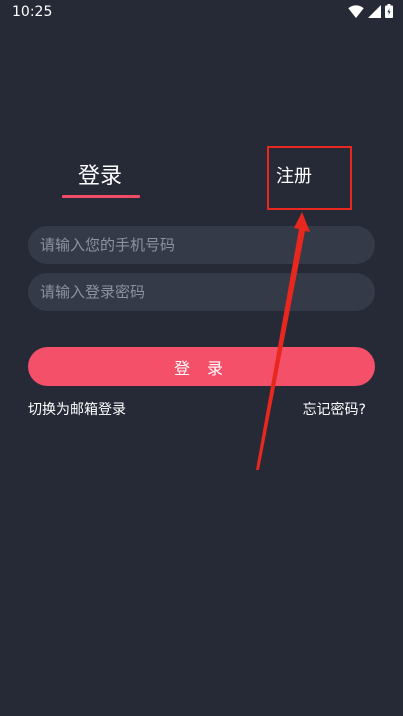 Image resolution: width=403 pixels, height=716 pixels. I want to click on password-input, so click(201, 292).